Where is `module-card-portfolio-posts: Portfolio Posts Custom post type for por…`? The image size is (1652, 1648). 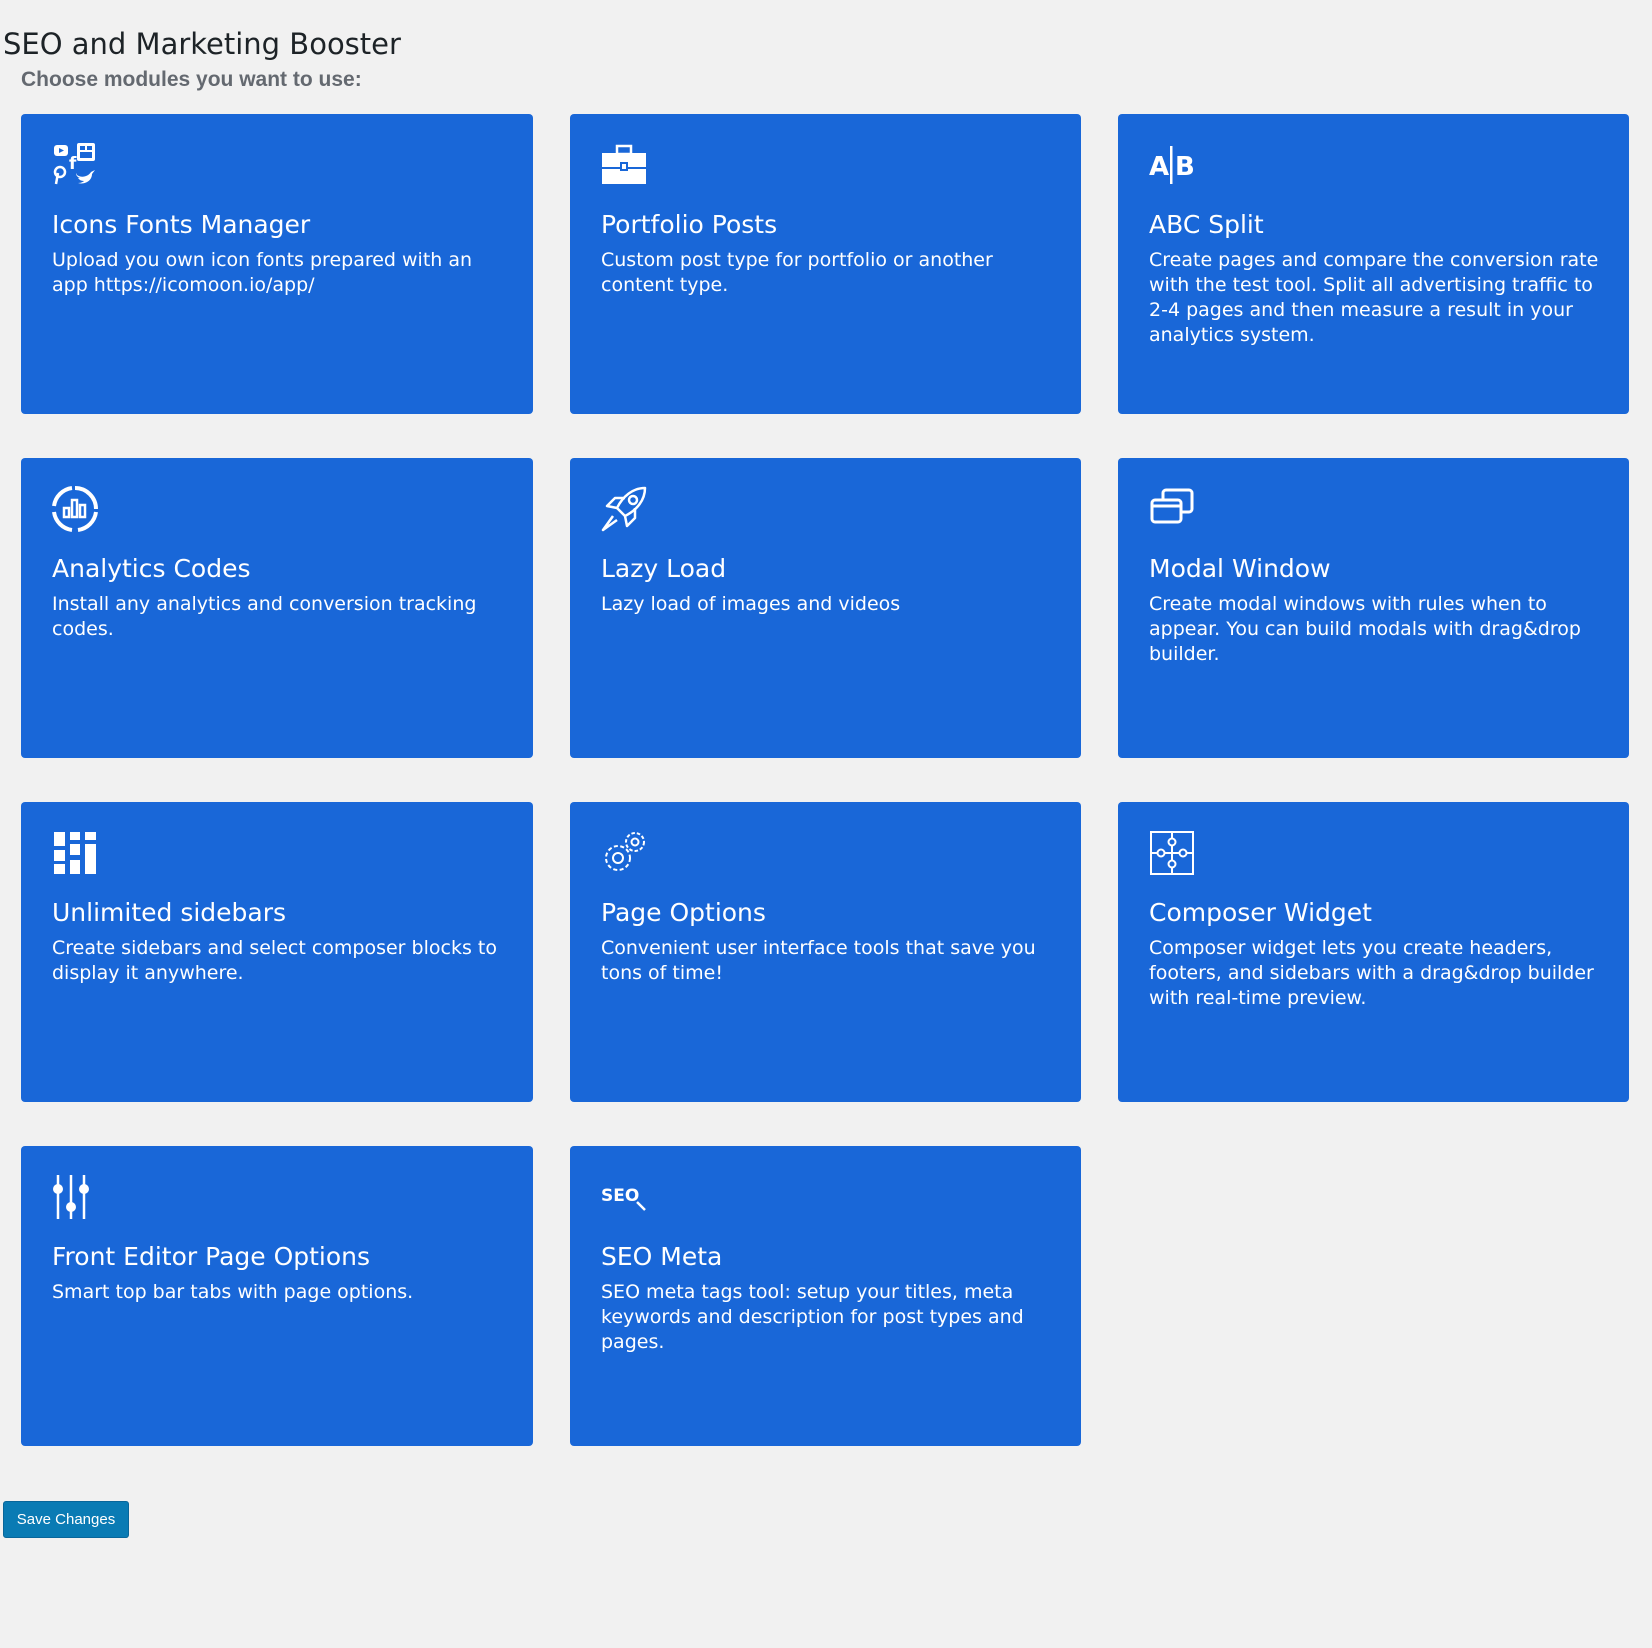
module-card-portfolio-posts: Portfolio Posts Custom post type for por… is located at coordinates (825, 264).